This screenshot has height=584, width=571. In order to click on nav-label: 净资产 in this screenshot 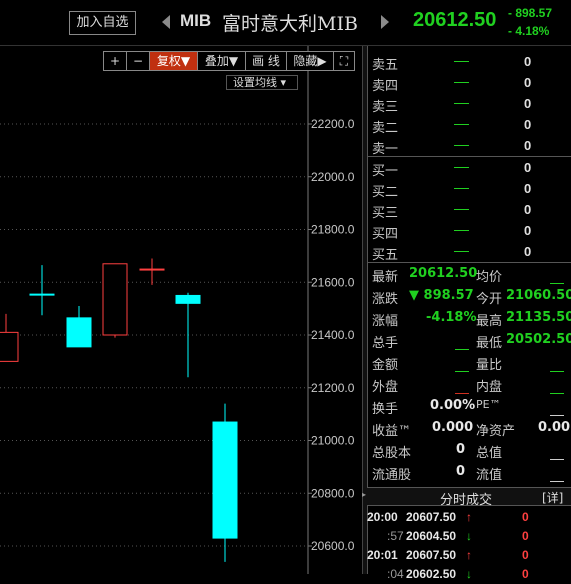, I will do `click(496, 431)`.